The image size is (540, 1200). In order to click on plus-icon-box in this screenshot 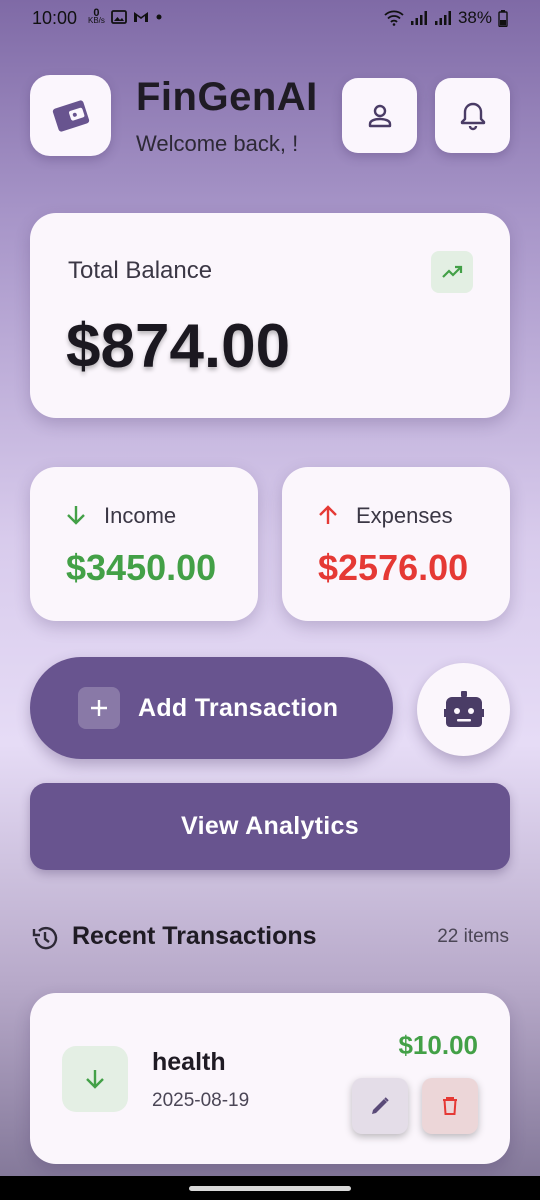, I will do `click(99, 708)`.